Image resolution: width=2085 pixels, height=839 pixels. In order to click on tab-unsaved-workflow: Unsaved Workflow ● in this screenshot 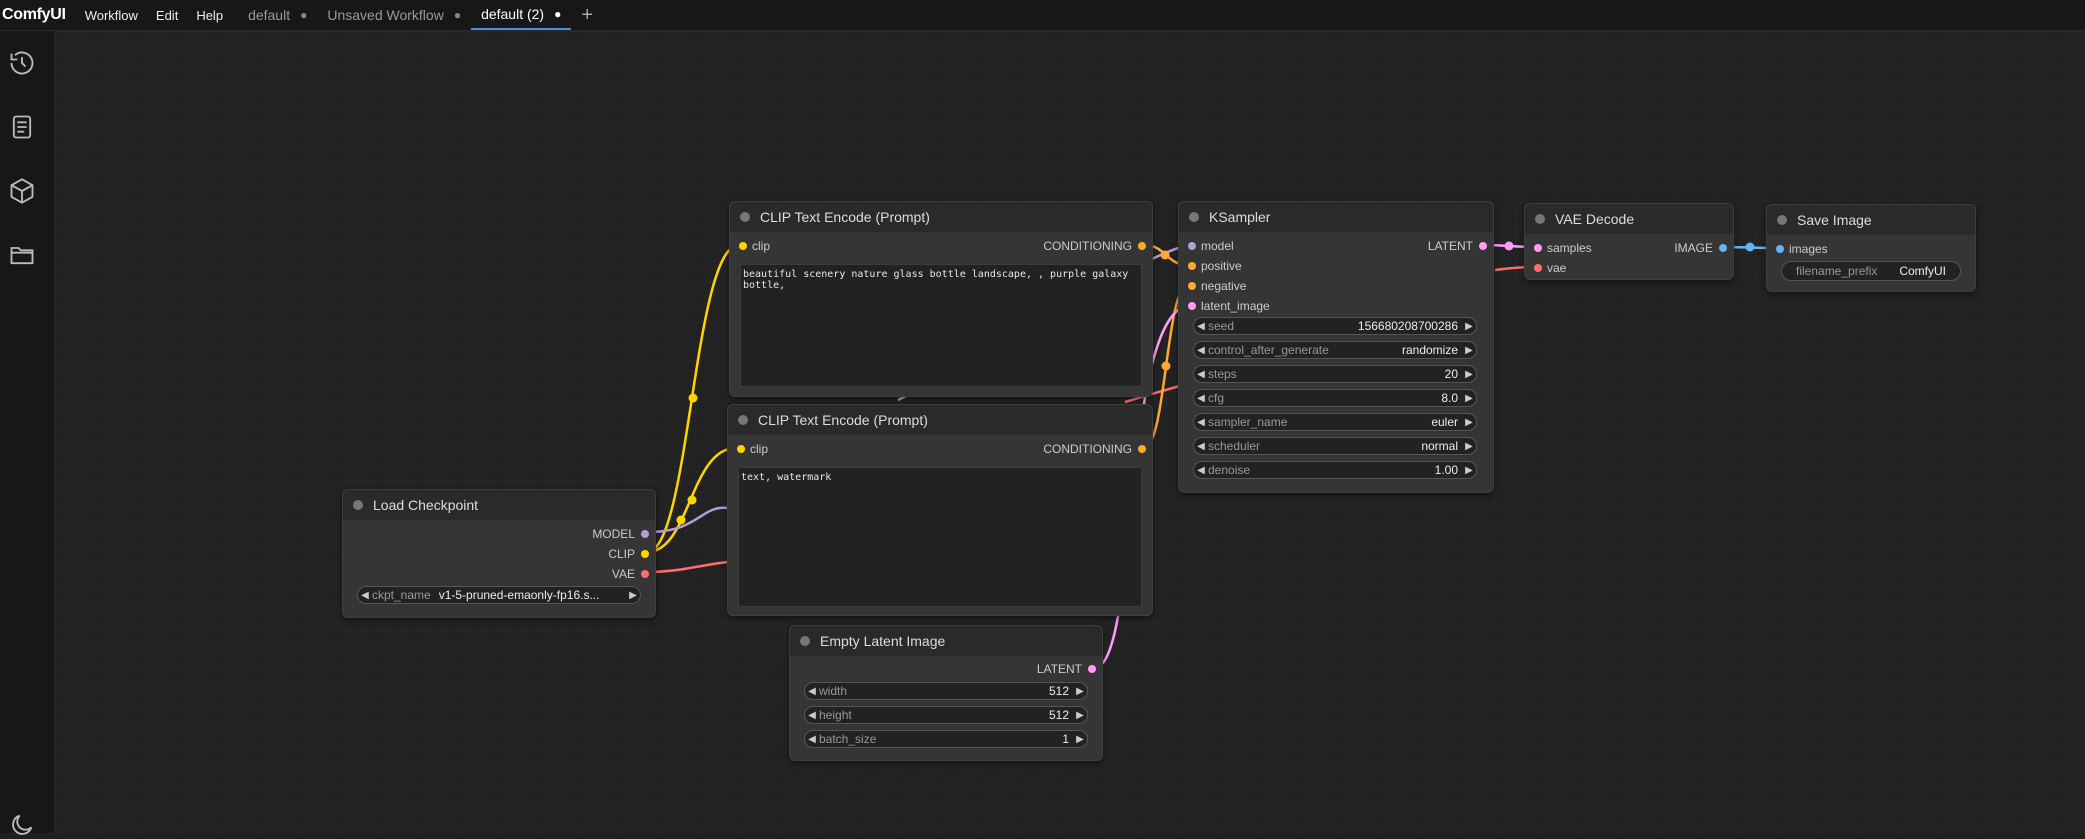, I will do `click(394, 15)`.